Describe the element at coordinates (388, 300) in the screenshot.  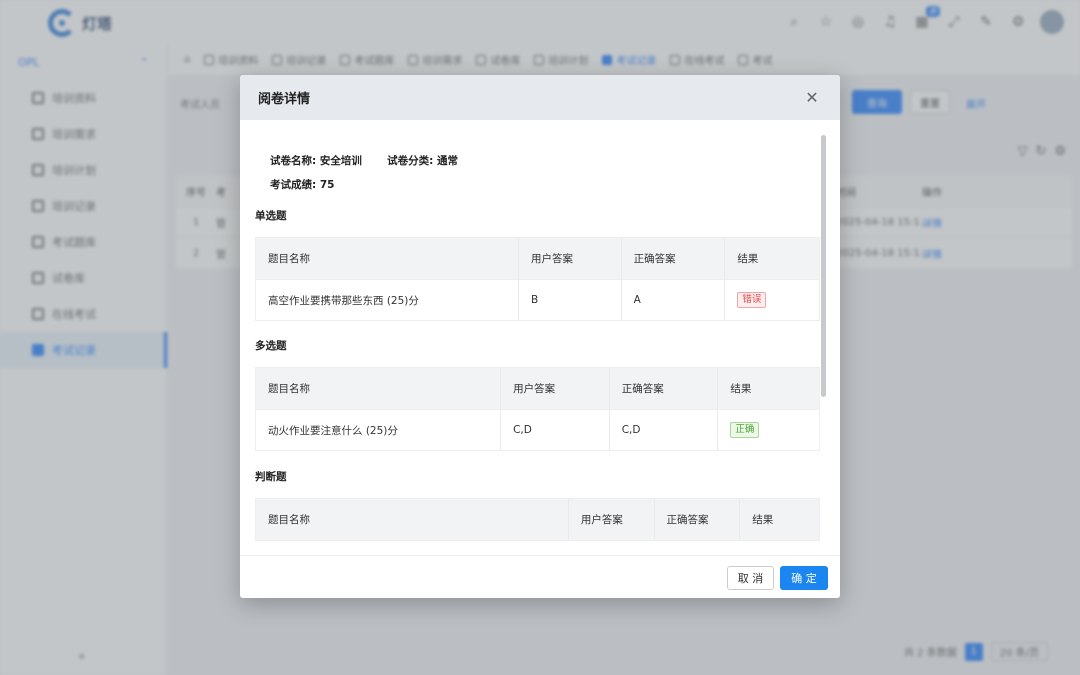
I see `question-name: 高空作业要携带那些东西 (25)分` at that location.